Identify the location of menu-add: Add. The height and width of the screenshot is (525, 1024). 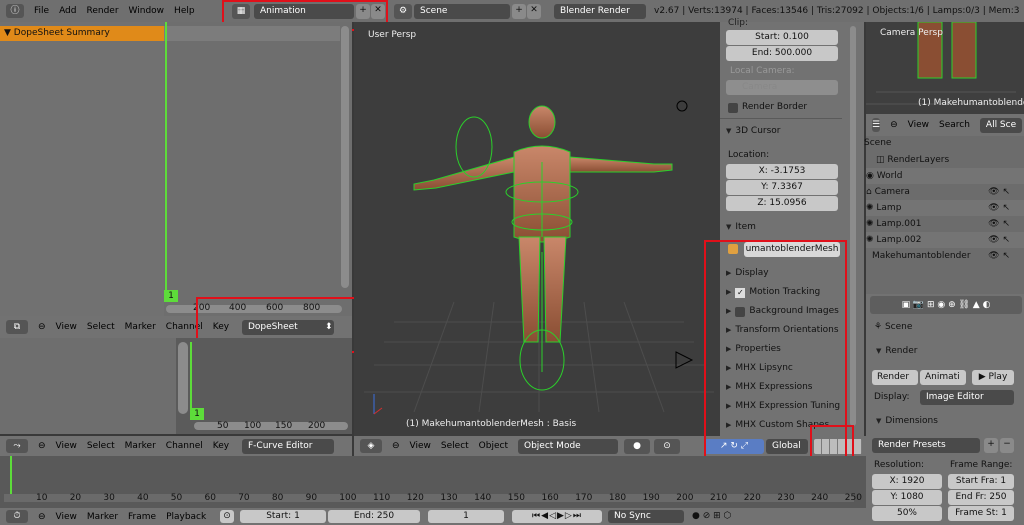
(67, 11).